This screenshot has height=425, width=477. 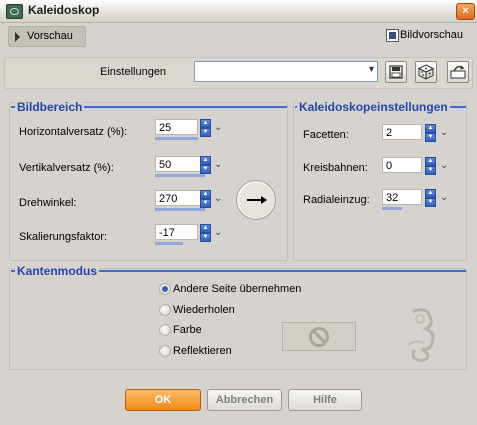 What do you see at coordinates (244, 400) in the screenshot?
I see `cancel-button: Abbrechen` at bounding box center [244, 400].